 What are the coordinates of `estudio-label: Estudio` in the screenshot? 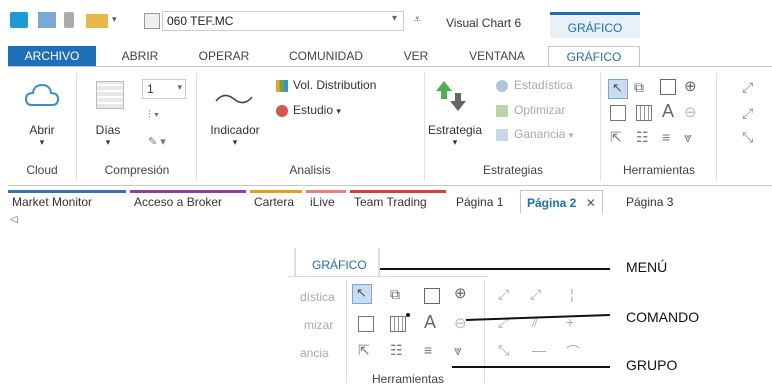 It's located at (313, 110).